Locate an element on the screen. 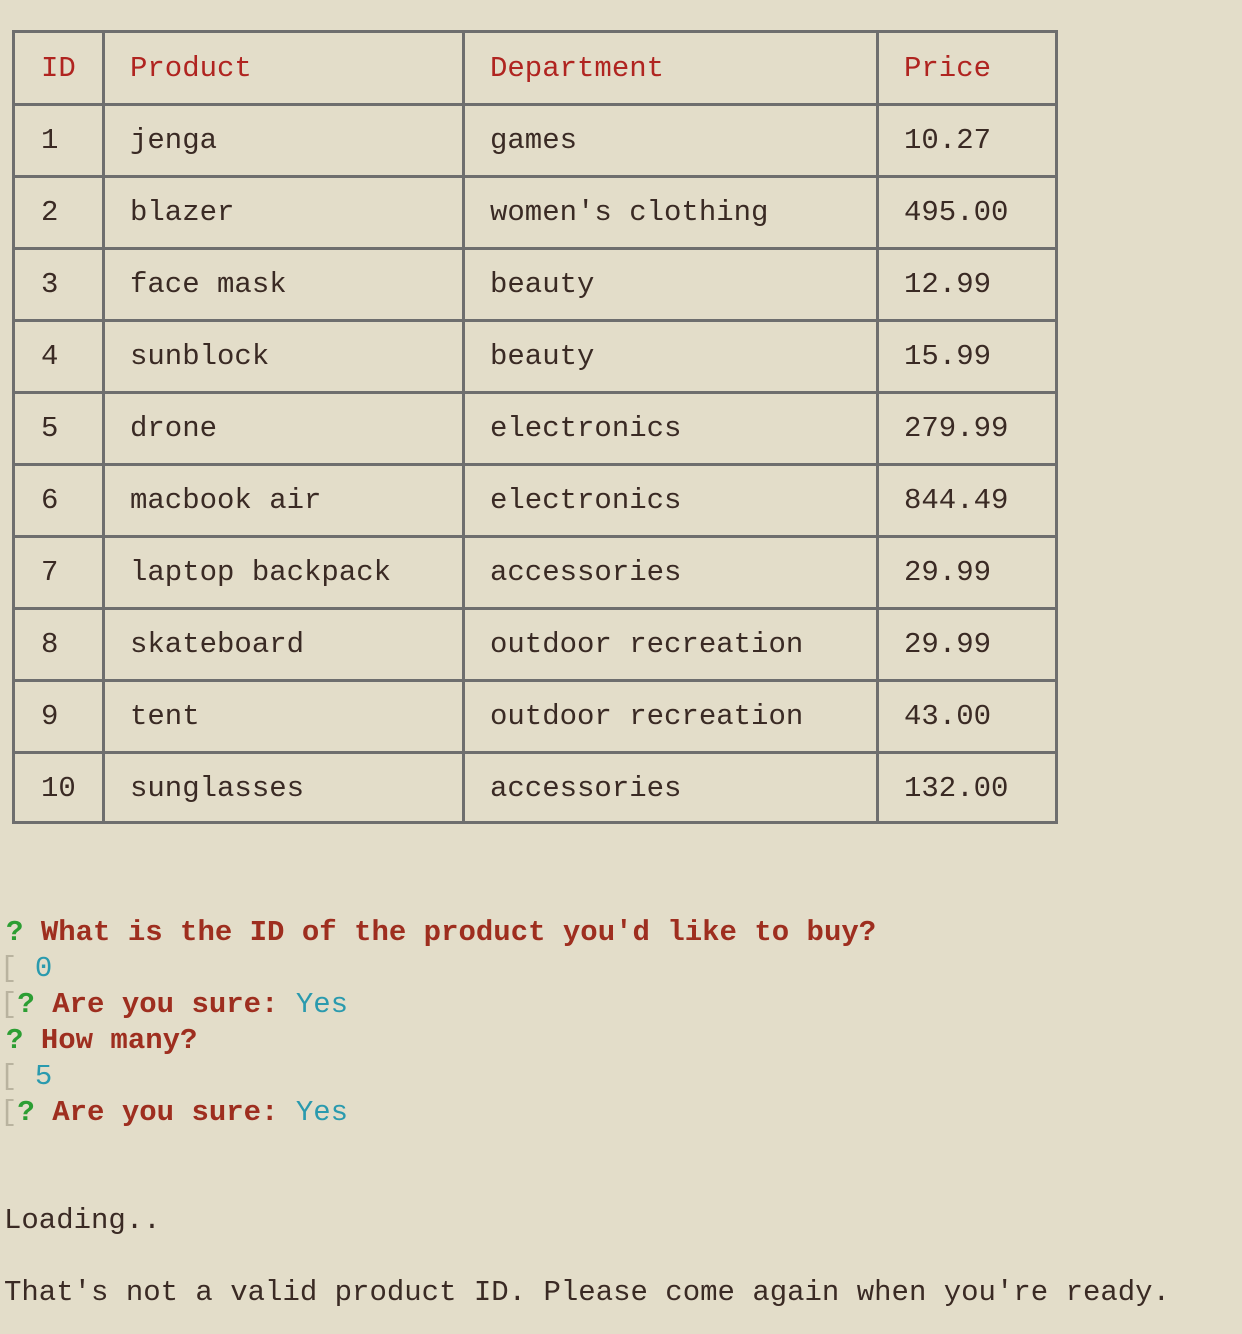 This screenshot has width=1242, height=1334. table-cell-price: 15.99 is located at coordinates (948, 356).